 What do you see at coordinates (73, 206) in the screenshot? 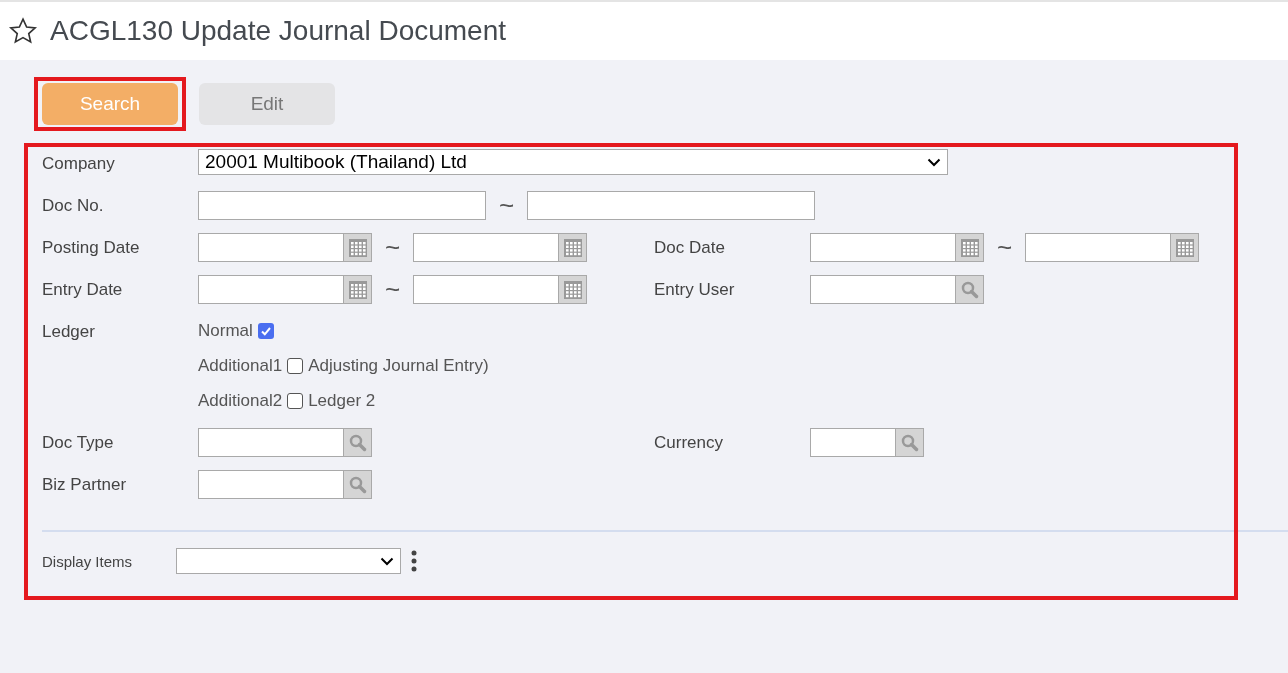
I see `field-label: Doc No.` at bounding box center [73, 206].